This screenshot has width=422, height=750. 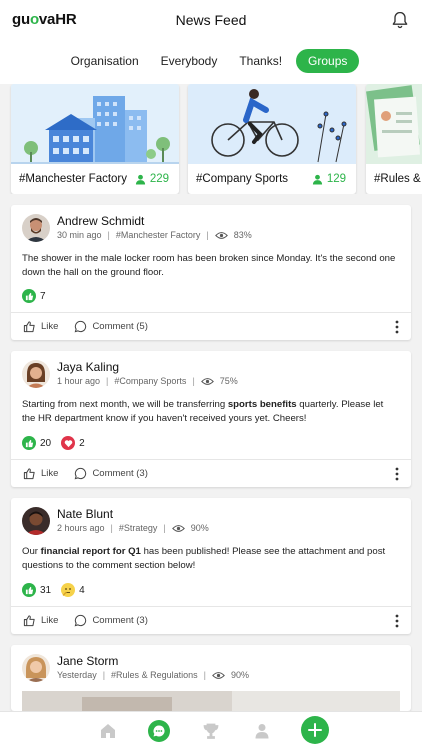 I want to click on documents-illustration, so click(x=394, y=124).